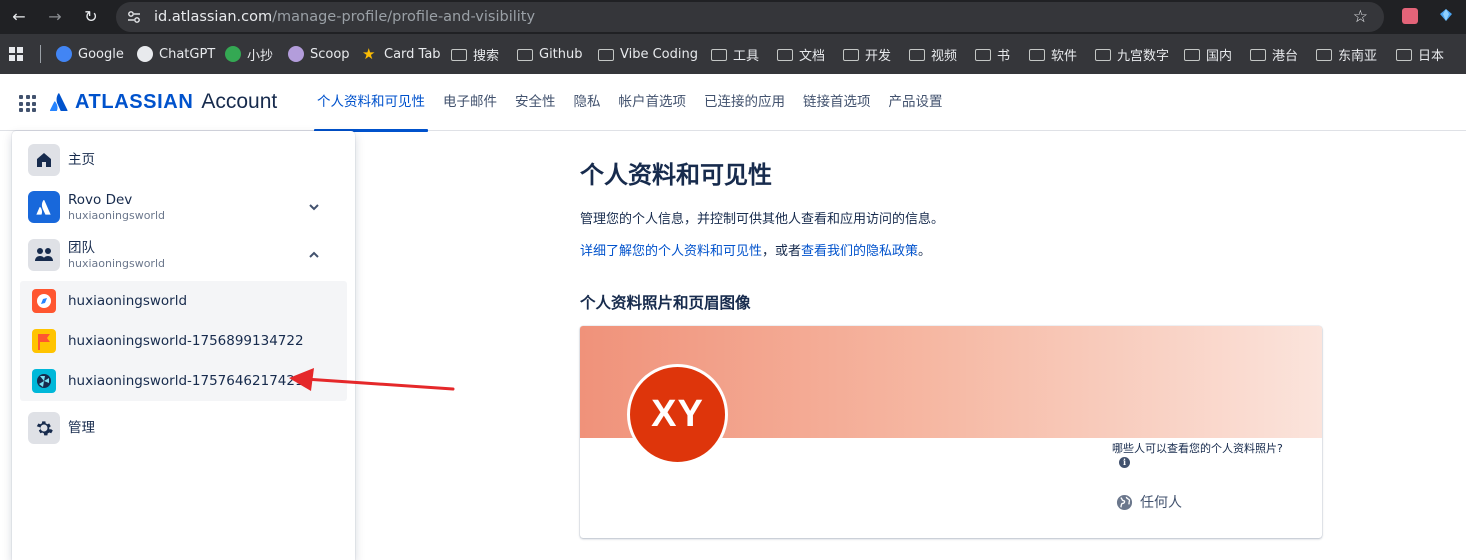 This screenshot has height=560, width=1466. I want to click on forward-arrow-icon: →, so click(55, 17).